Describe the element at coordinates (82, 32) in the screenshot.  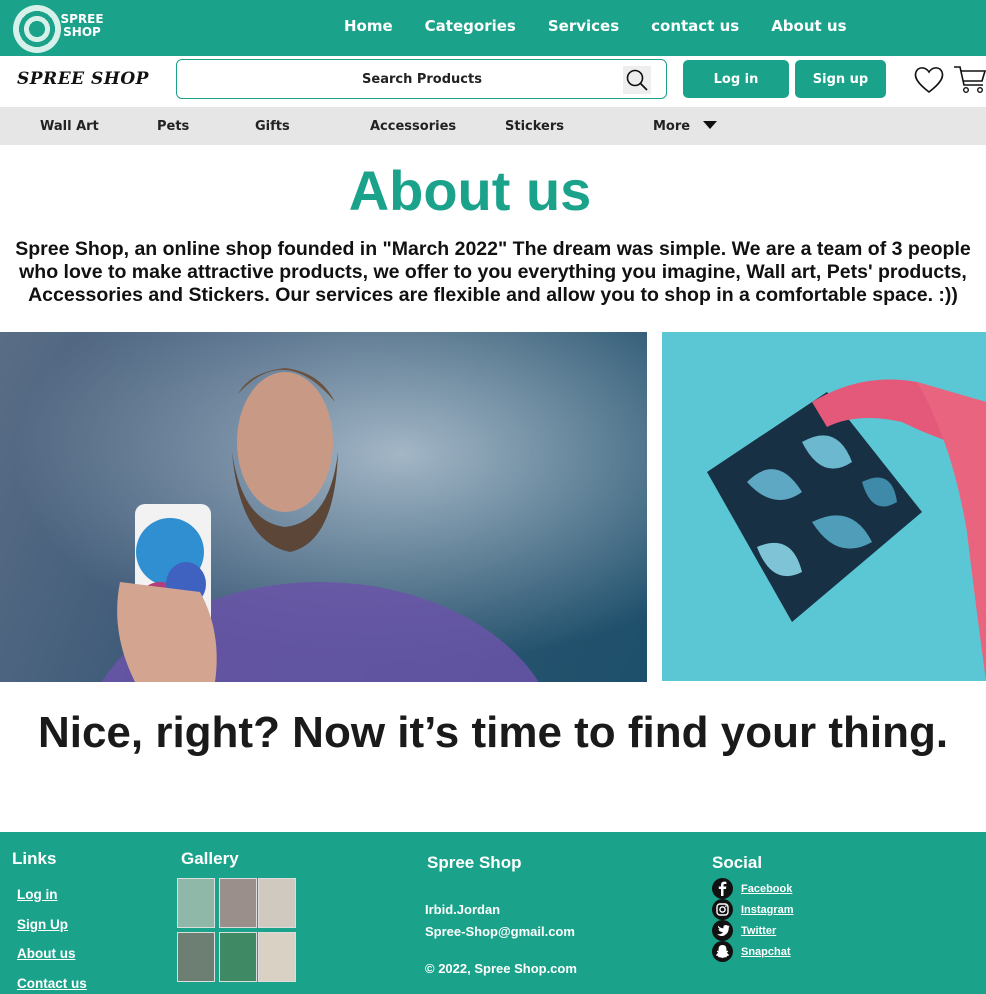
I see `logo-text-line2: SHOP` at that location.